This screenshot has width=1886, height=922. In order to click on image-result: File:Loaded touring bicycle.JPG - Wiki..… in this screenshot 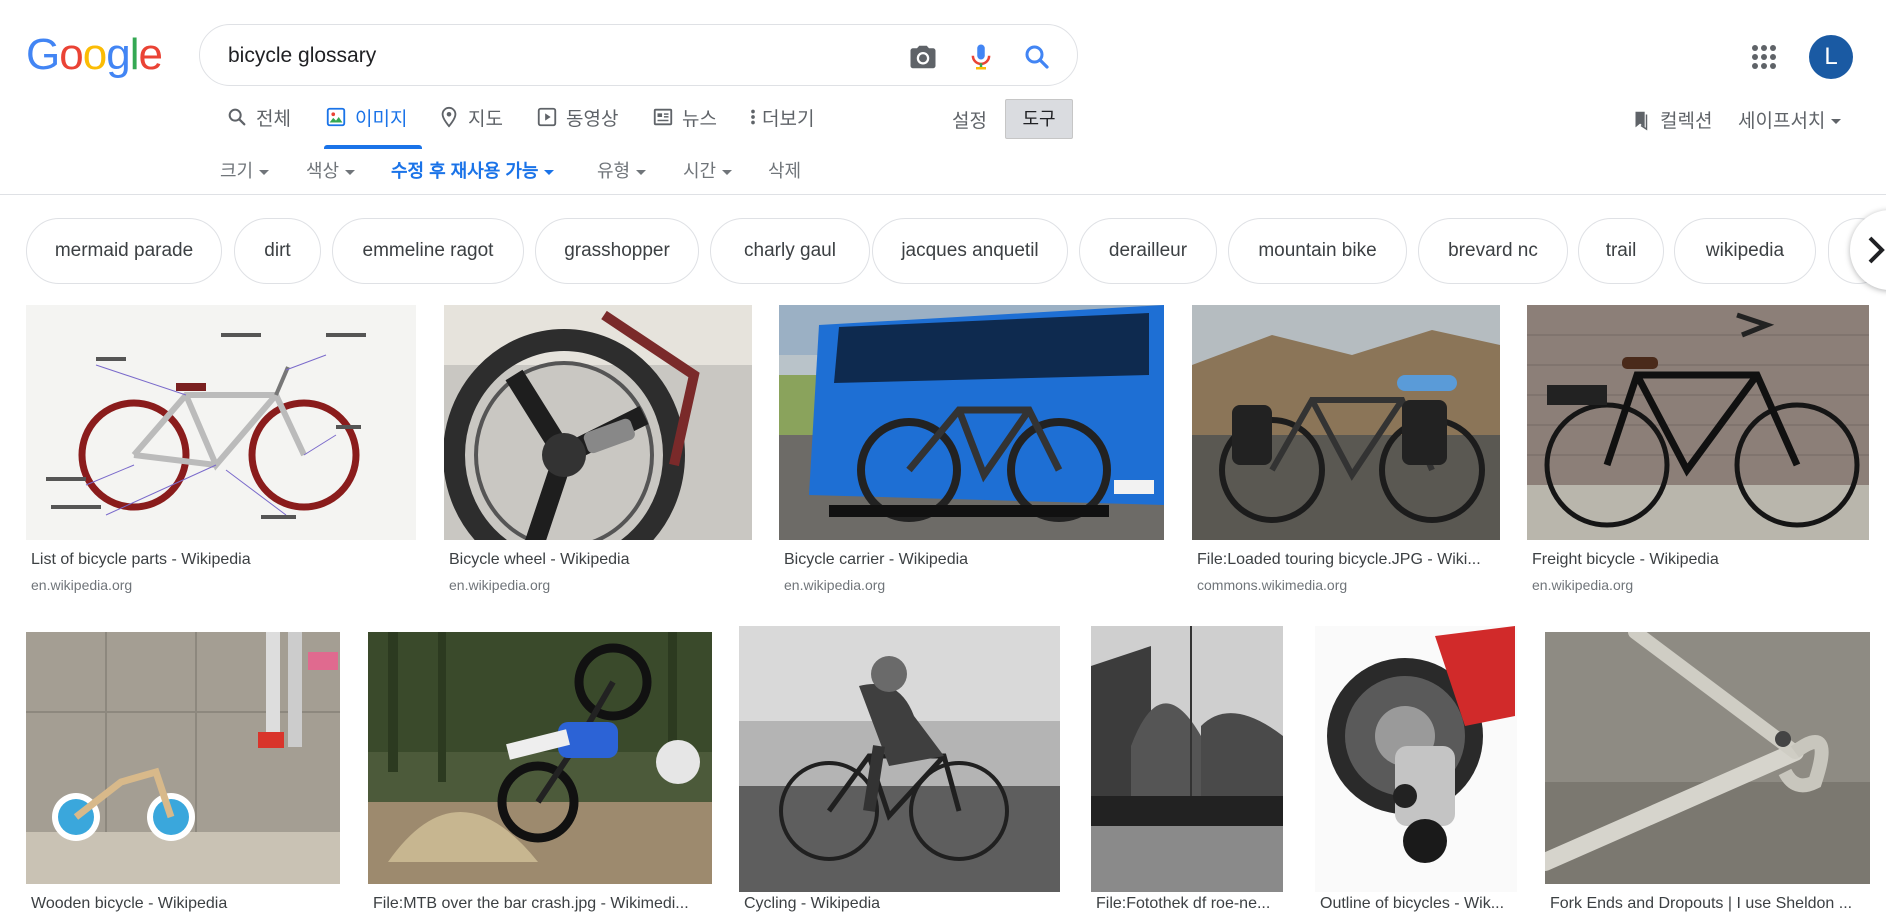, I will do `click(1346, 450)`.